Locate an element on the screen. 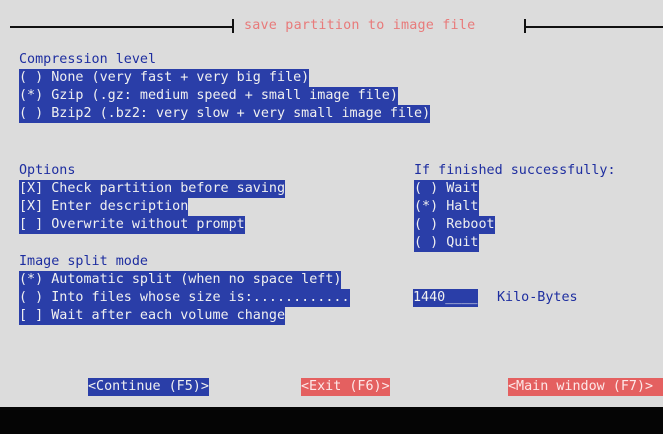 The height and width of the screenshot is (434, 663). finished-option-quit: ( ) Quit is located at coordinates (446, 243).